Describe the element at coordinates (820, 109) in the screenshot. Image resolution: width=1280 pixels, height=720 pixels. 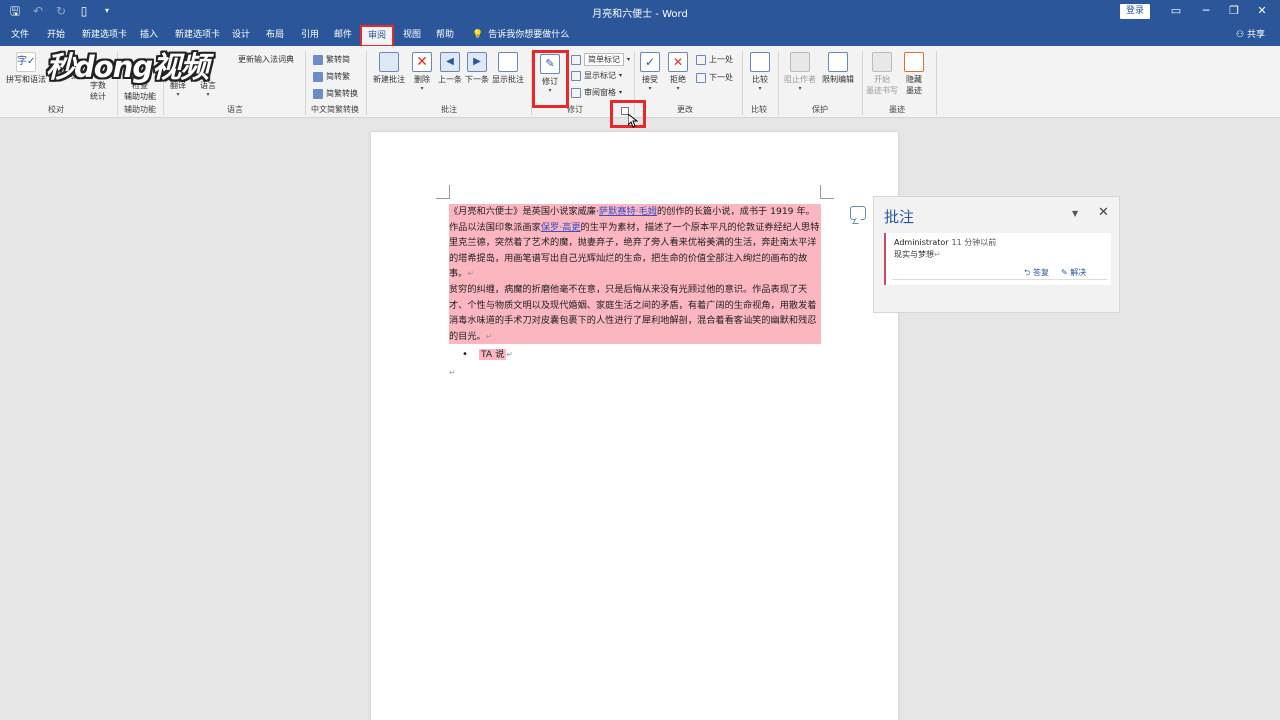
I see `group-label-protect: 保护` at that location.